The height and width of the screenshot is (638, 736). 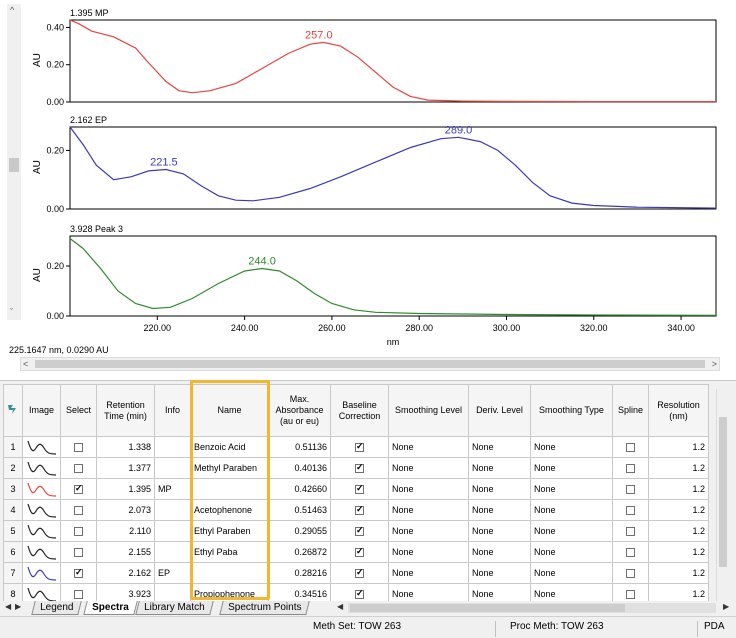 I want to click on grid-hscroll-thumb, so click(x=487, y=608).